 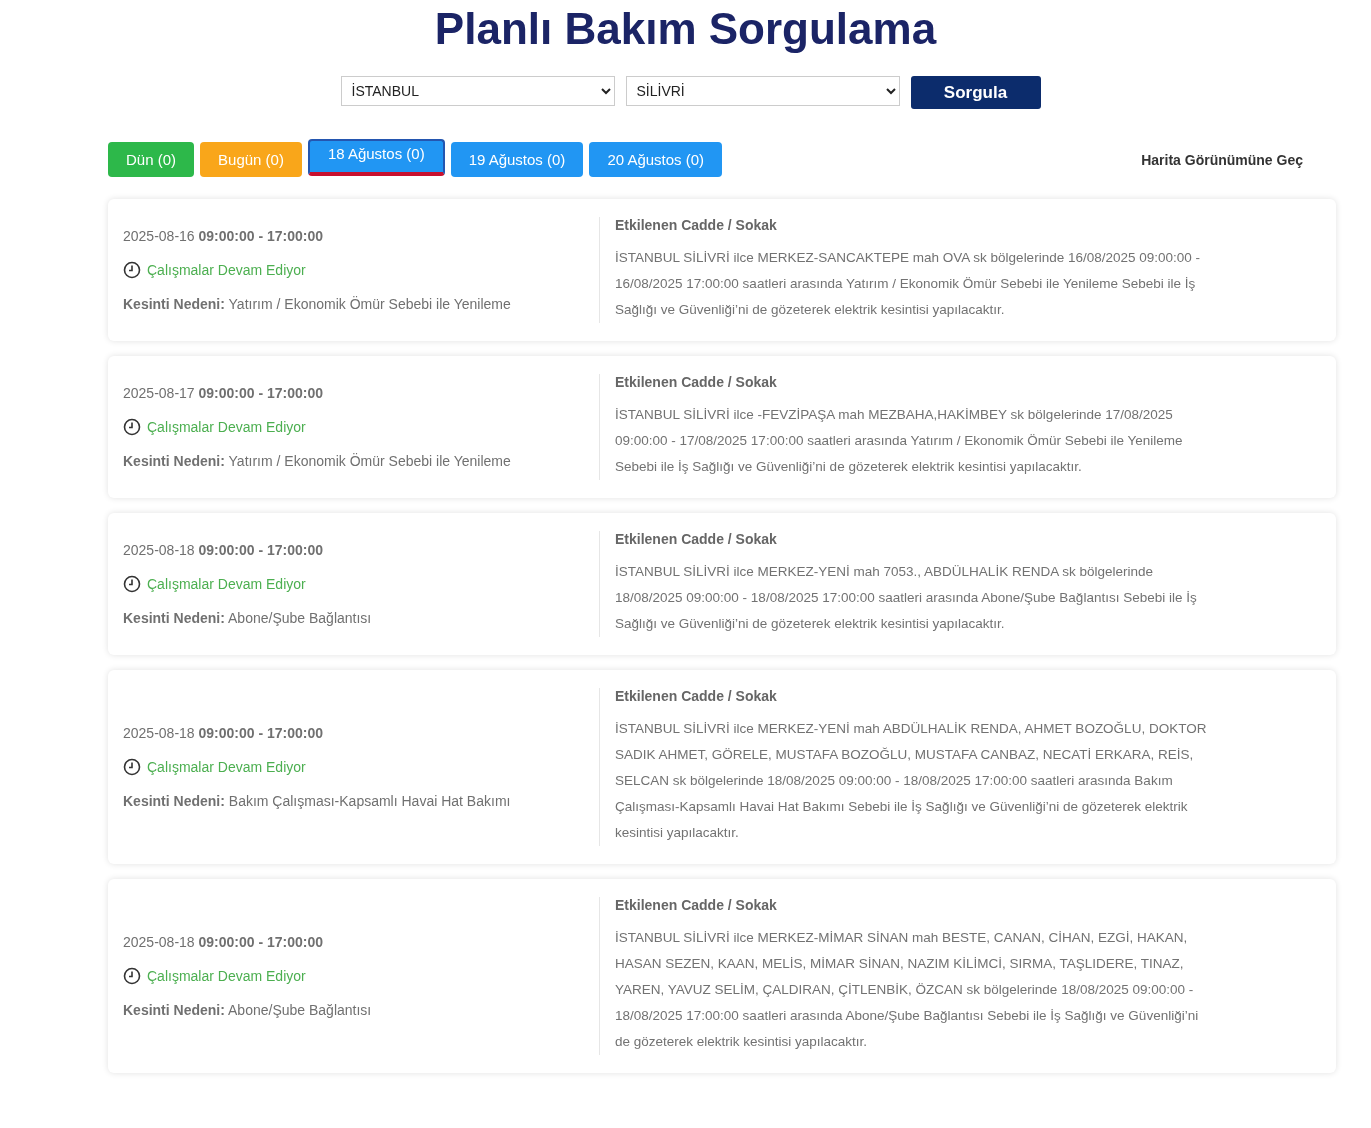 What do you see at coordinates (376, 157) in the screenshot?
I see `date-tab: 18 Ağustos (0)` at bounding box center [376, 157].